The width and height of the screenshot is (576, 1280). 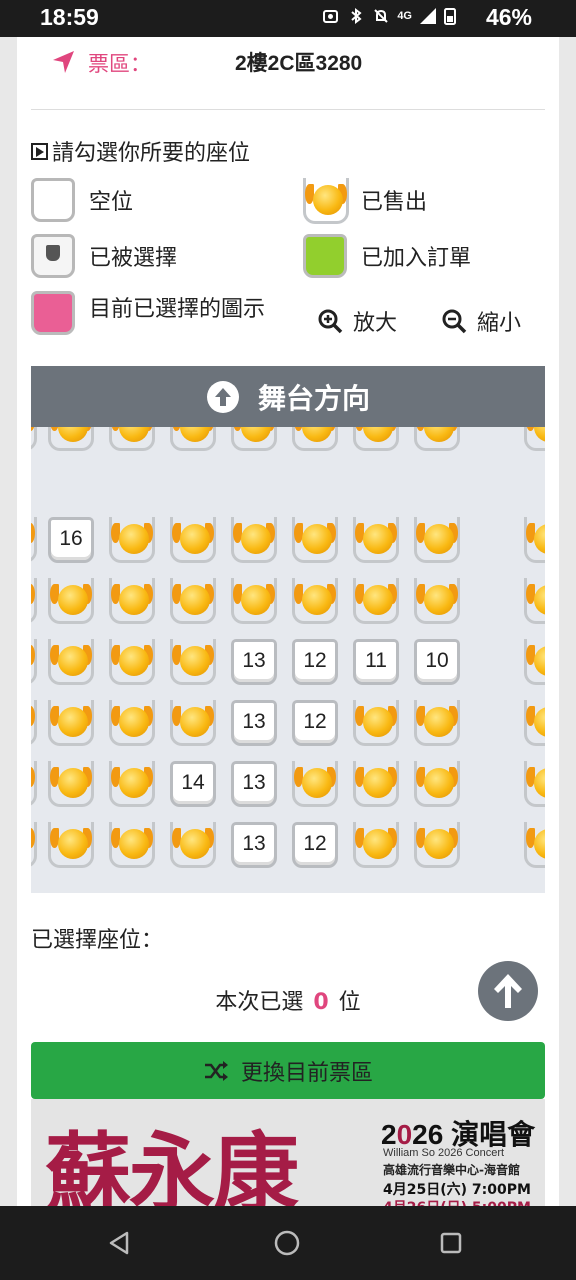 What do you see at coordinates (326, 201) in the screenshot?
I see `sold-seat-icon` at bounding box center [326, 201].